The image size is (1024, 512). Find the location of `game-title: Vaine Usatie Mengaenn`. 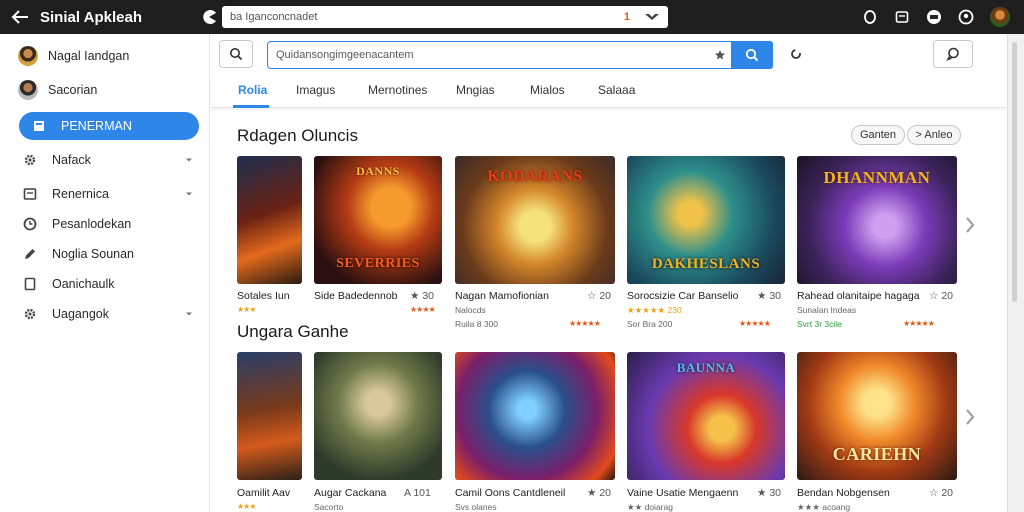

game-title: Vaine Usatie Mengaenn is located at coordinates (683, 493).